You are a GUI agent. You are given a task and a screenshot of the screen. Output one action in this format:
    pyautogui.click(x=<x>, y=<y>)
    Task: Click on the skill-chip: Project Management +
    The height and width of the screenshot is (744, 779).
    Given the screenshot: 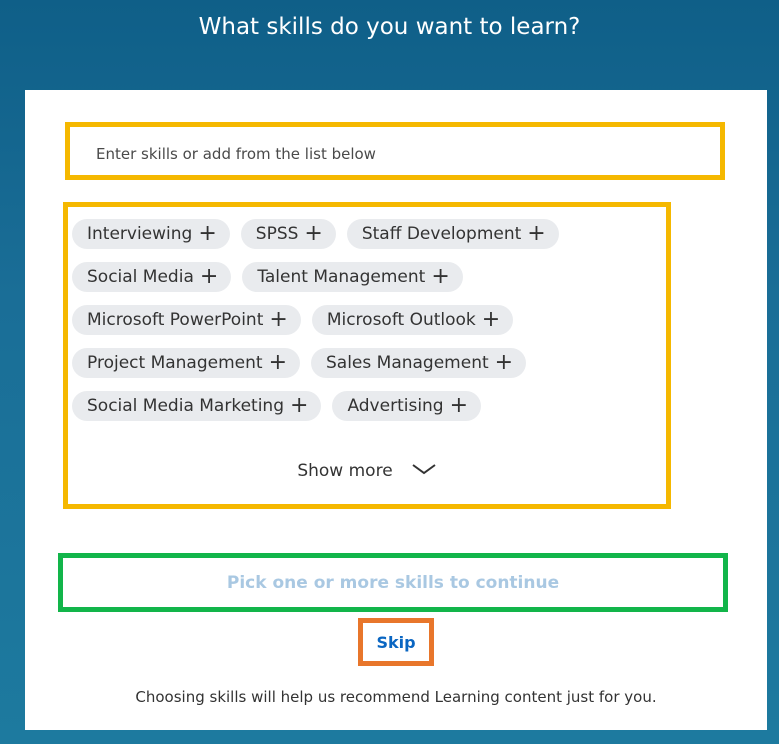 What is the action you would take?
    pyautogui.click(x=186, y=363)
    